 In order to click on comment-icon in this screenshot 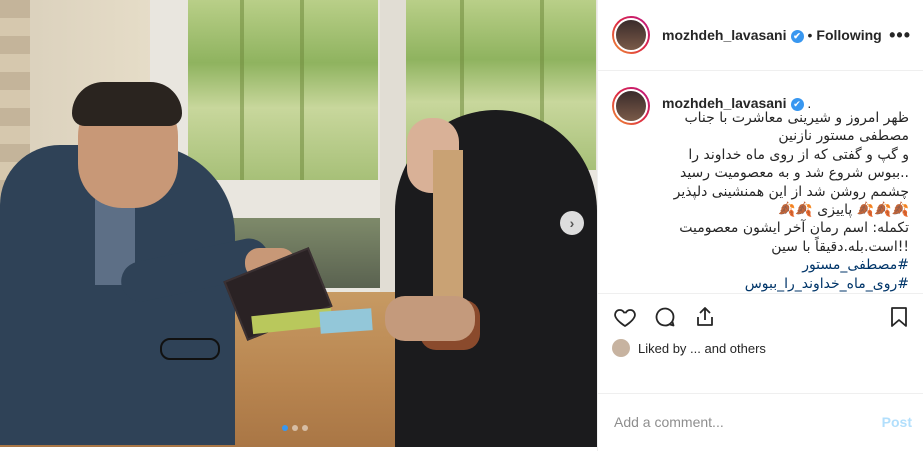, I will do `click(665, 316)`.